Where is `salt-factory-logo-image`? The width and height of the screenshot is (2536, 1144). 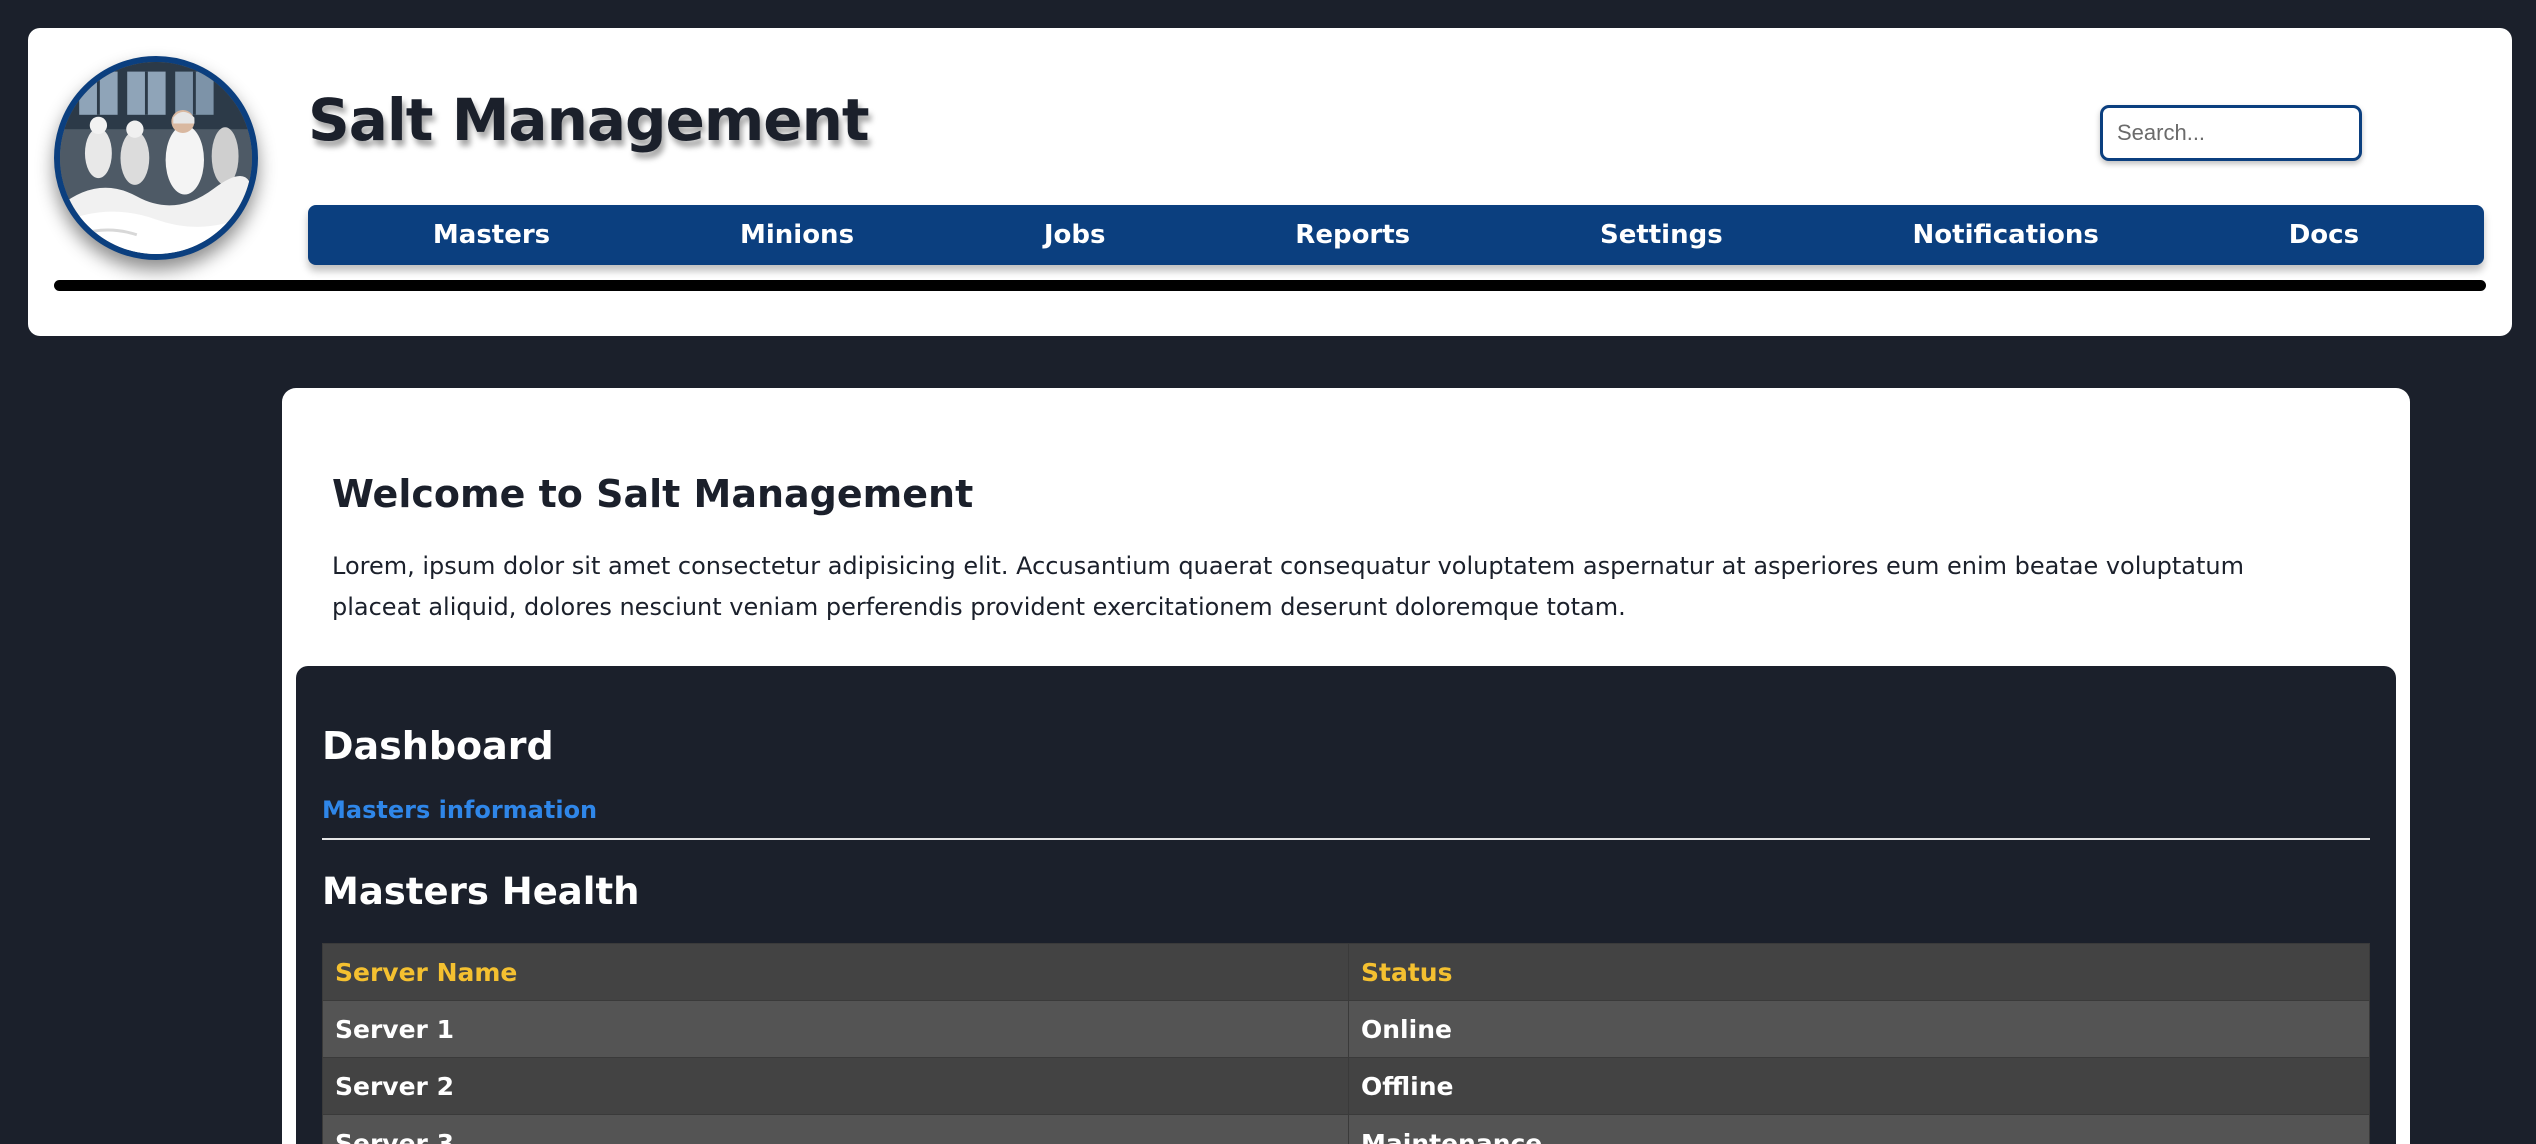 salt-factory-logo-image is located at coordinates (156, 158).